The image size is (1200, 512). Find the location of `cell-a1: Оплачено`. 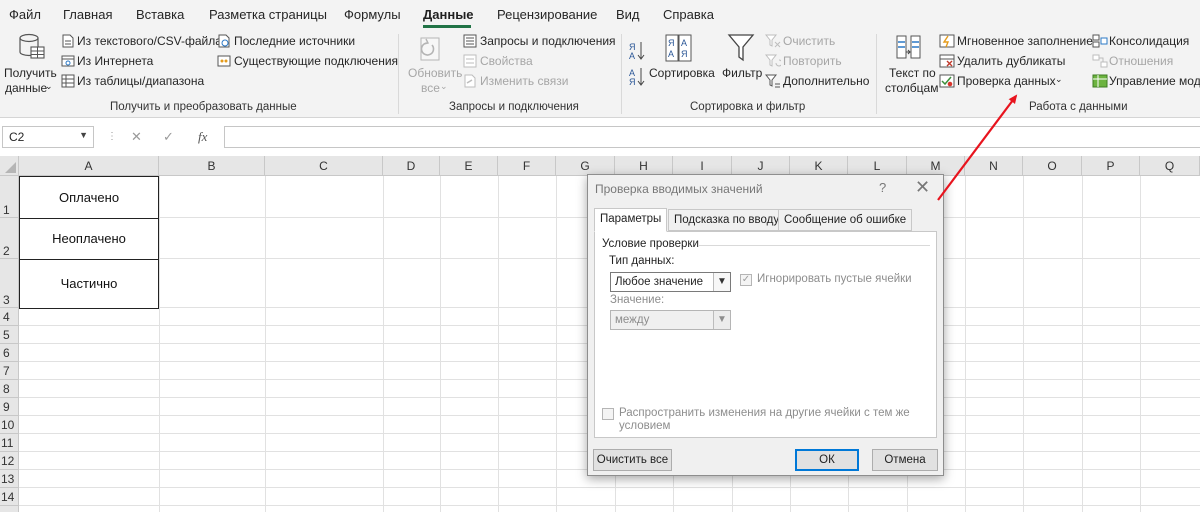

cell-a1: Оплачено is located at coordinates (89, 197).